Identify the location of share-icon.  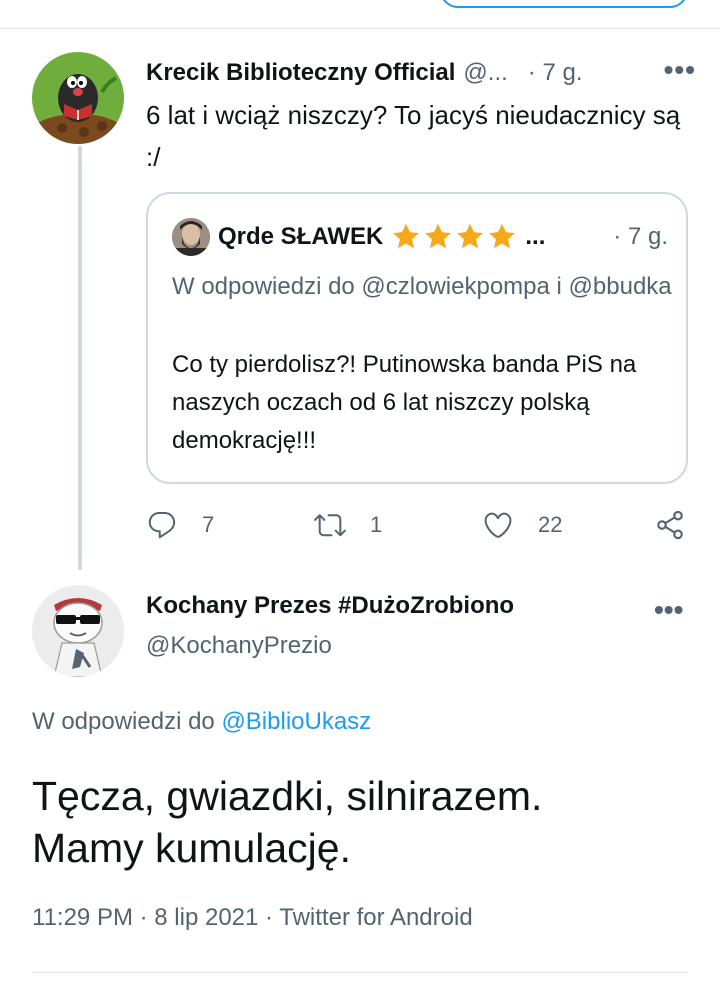
(670, 525).